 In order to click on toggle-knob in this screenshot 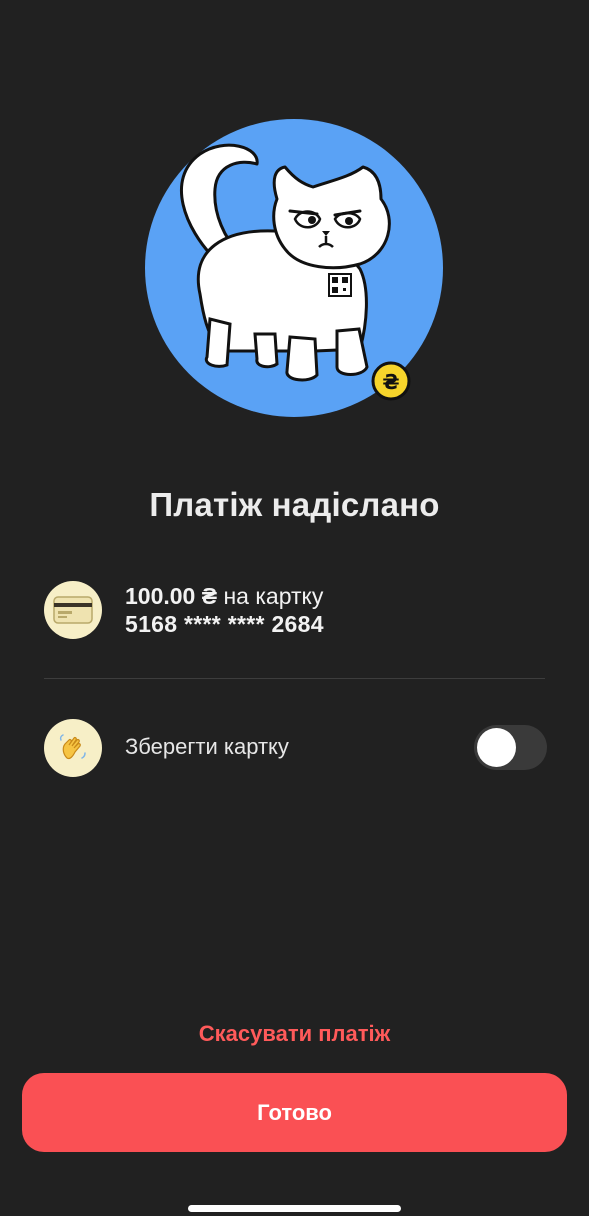, I will do `click(496, 747)`.